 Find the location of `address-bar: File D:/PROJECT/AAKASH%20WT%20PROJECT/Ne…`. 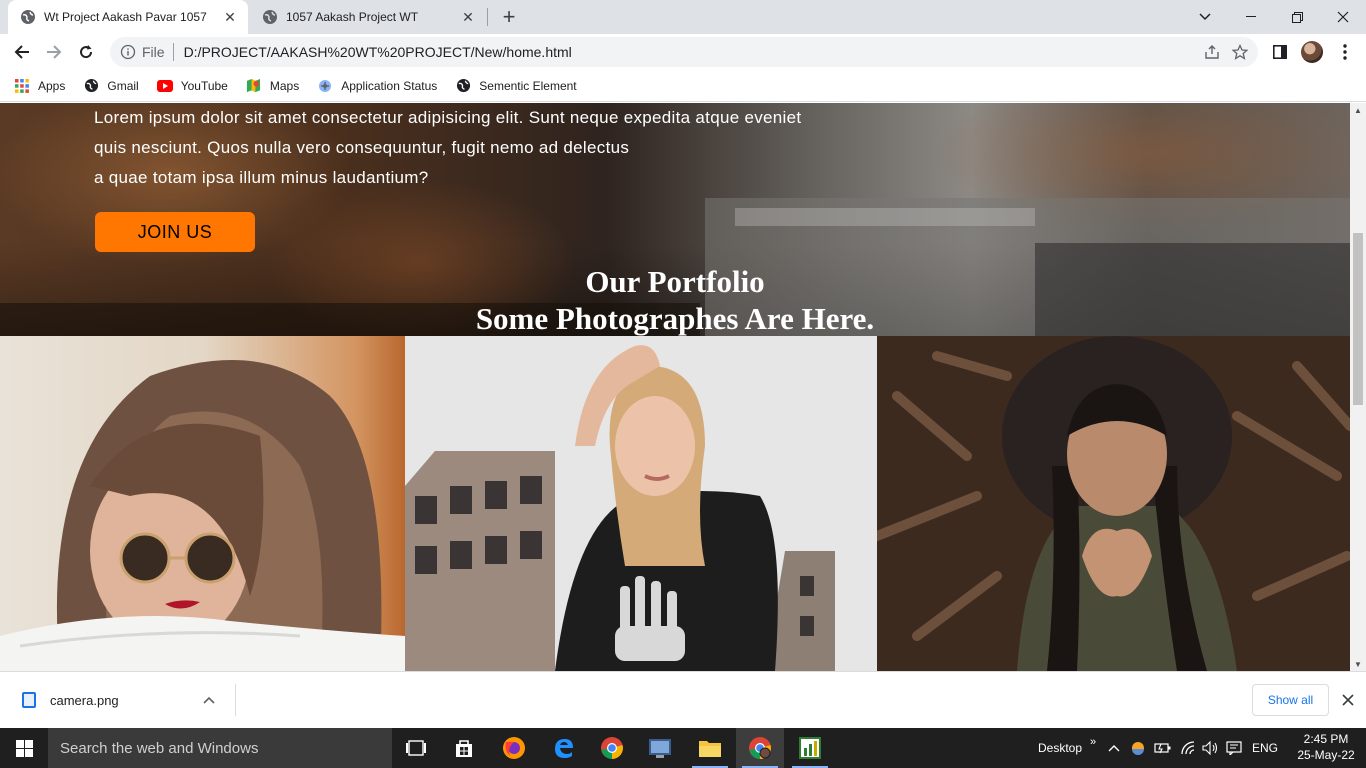

address-bar: File D:/PROJECT/AAKASH%20WT%20PROJECT/Ne… is located at coordinates (684, 52).